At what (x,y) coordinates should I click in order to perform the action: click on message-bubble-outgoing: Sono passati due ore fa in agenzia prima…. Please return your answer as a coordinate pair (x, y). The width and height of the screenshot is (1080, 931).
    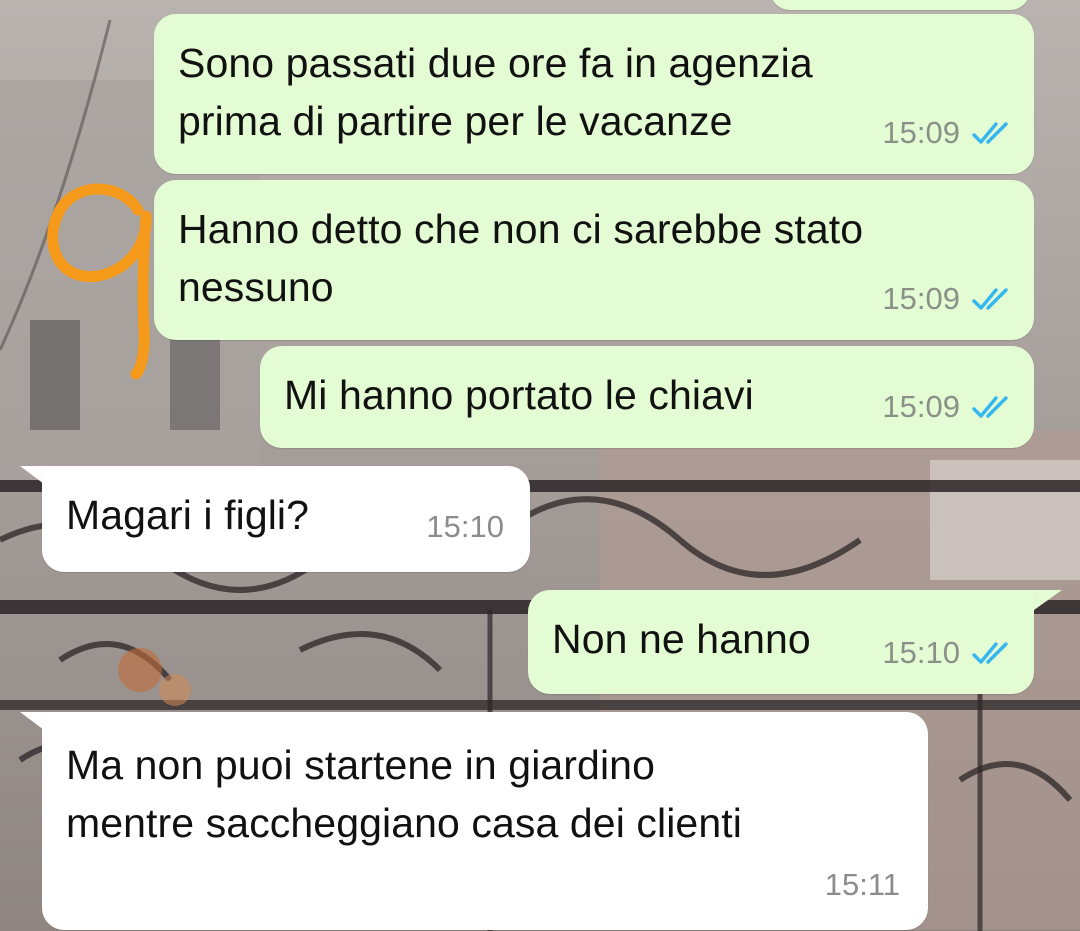
    Looking at the image, I should click on (594, 94).